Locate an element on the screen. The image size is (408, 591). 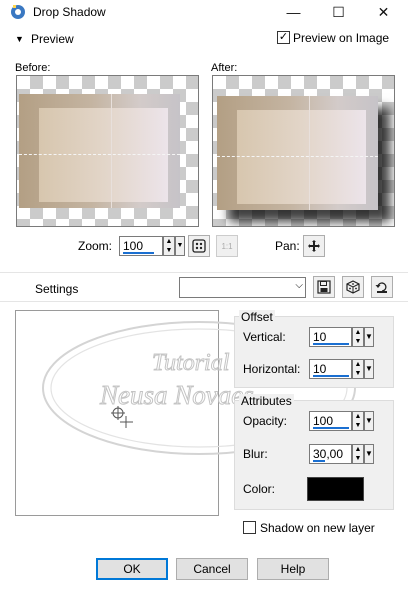
settings-select: ⌵ is located at coordinates (242, 287).